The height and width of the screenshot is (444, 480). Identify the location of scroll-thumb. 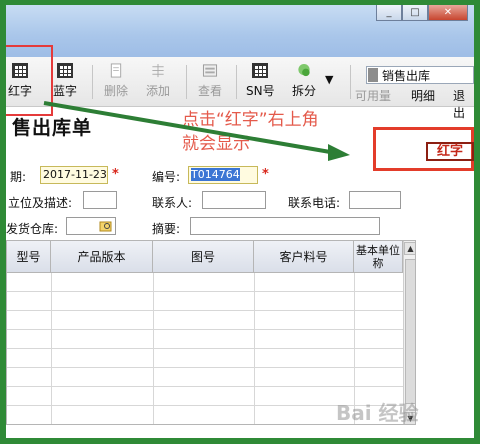
(410, 331).